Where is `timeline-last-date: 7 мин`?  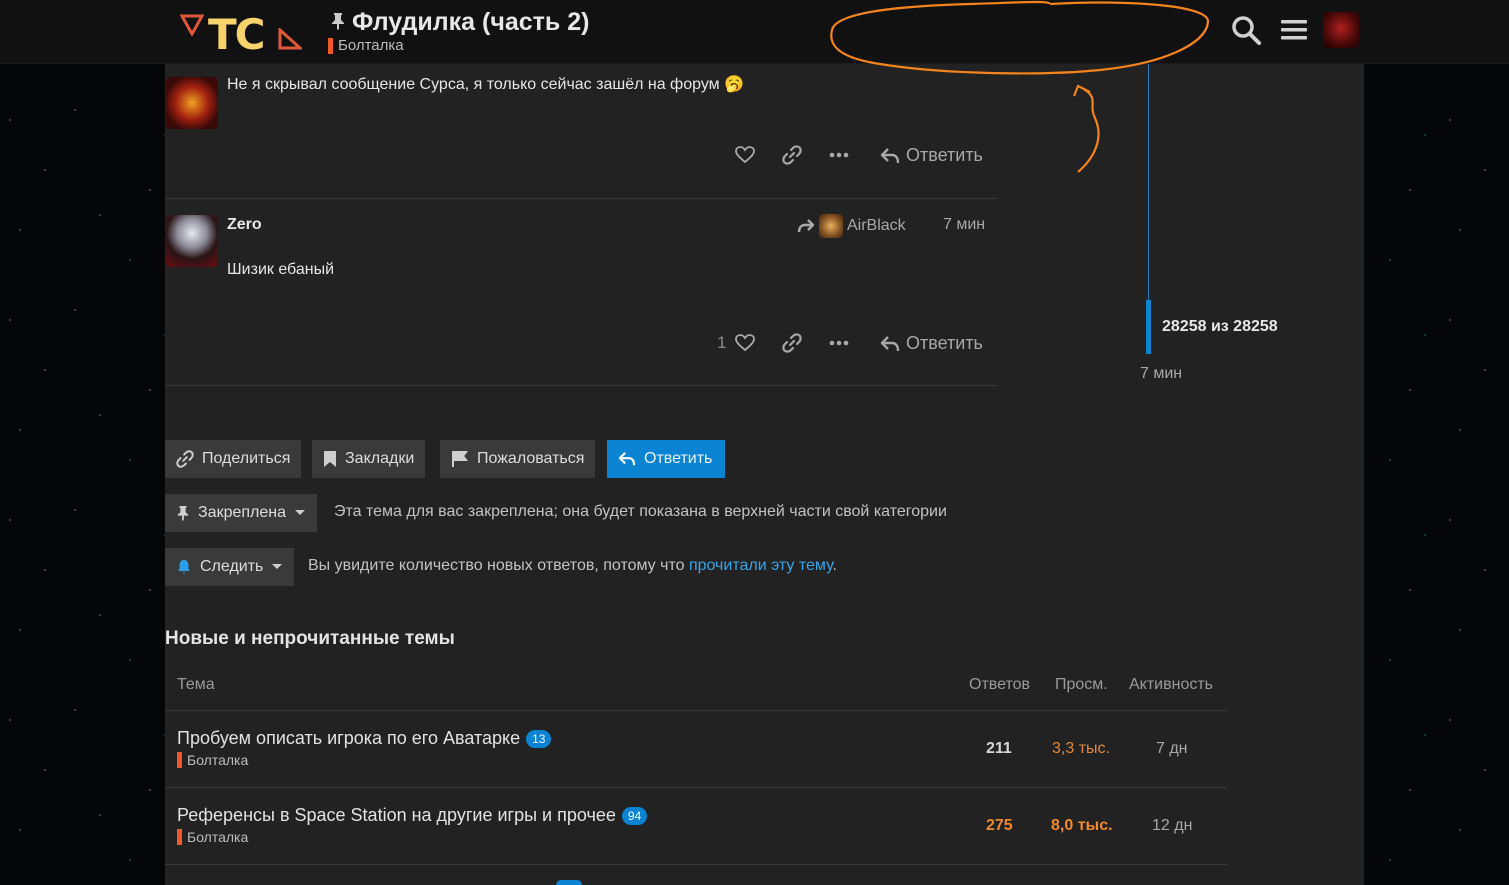 timeline-last-date: 7 мин is located at coordinates (1161, 374).